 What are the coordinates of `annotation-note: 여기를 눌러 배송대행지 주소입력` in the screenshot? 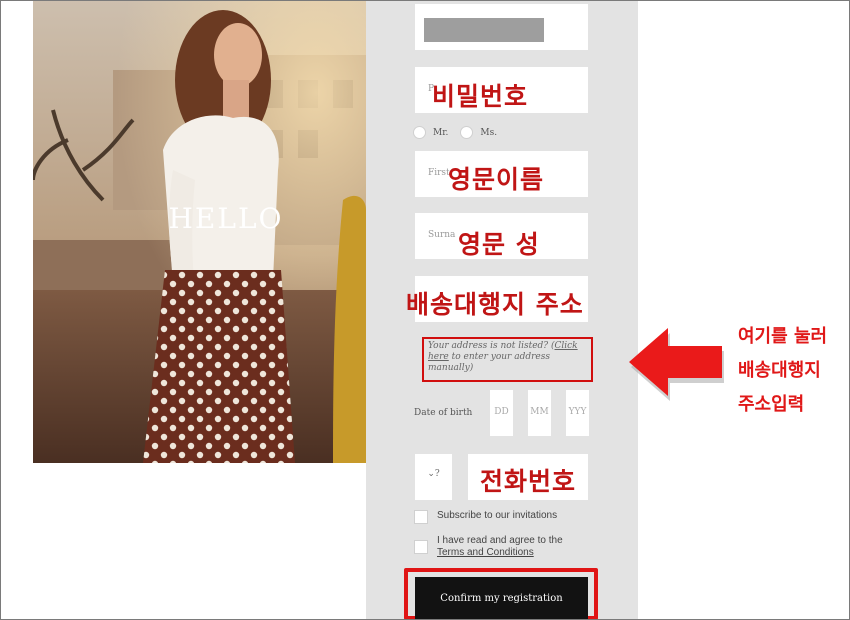 It's located at (793, 371).